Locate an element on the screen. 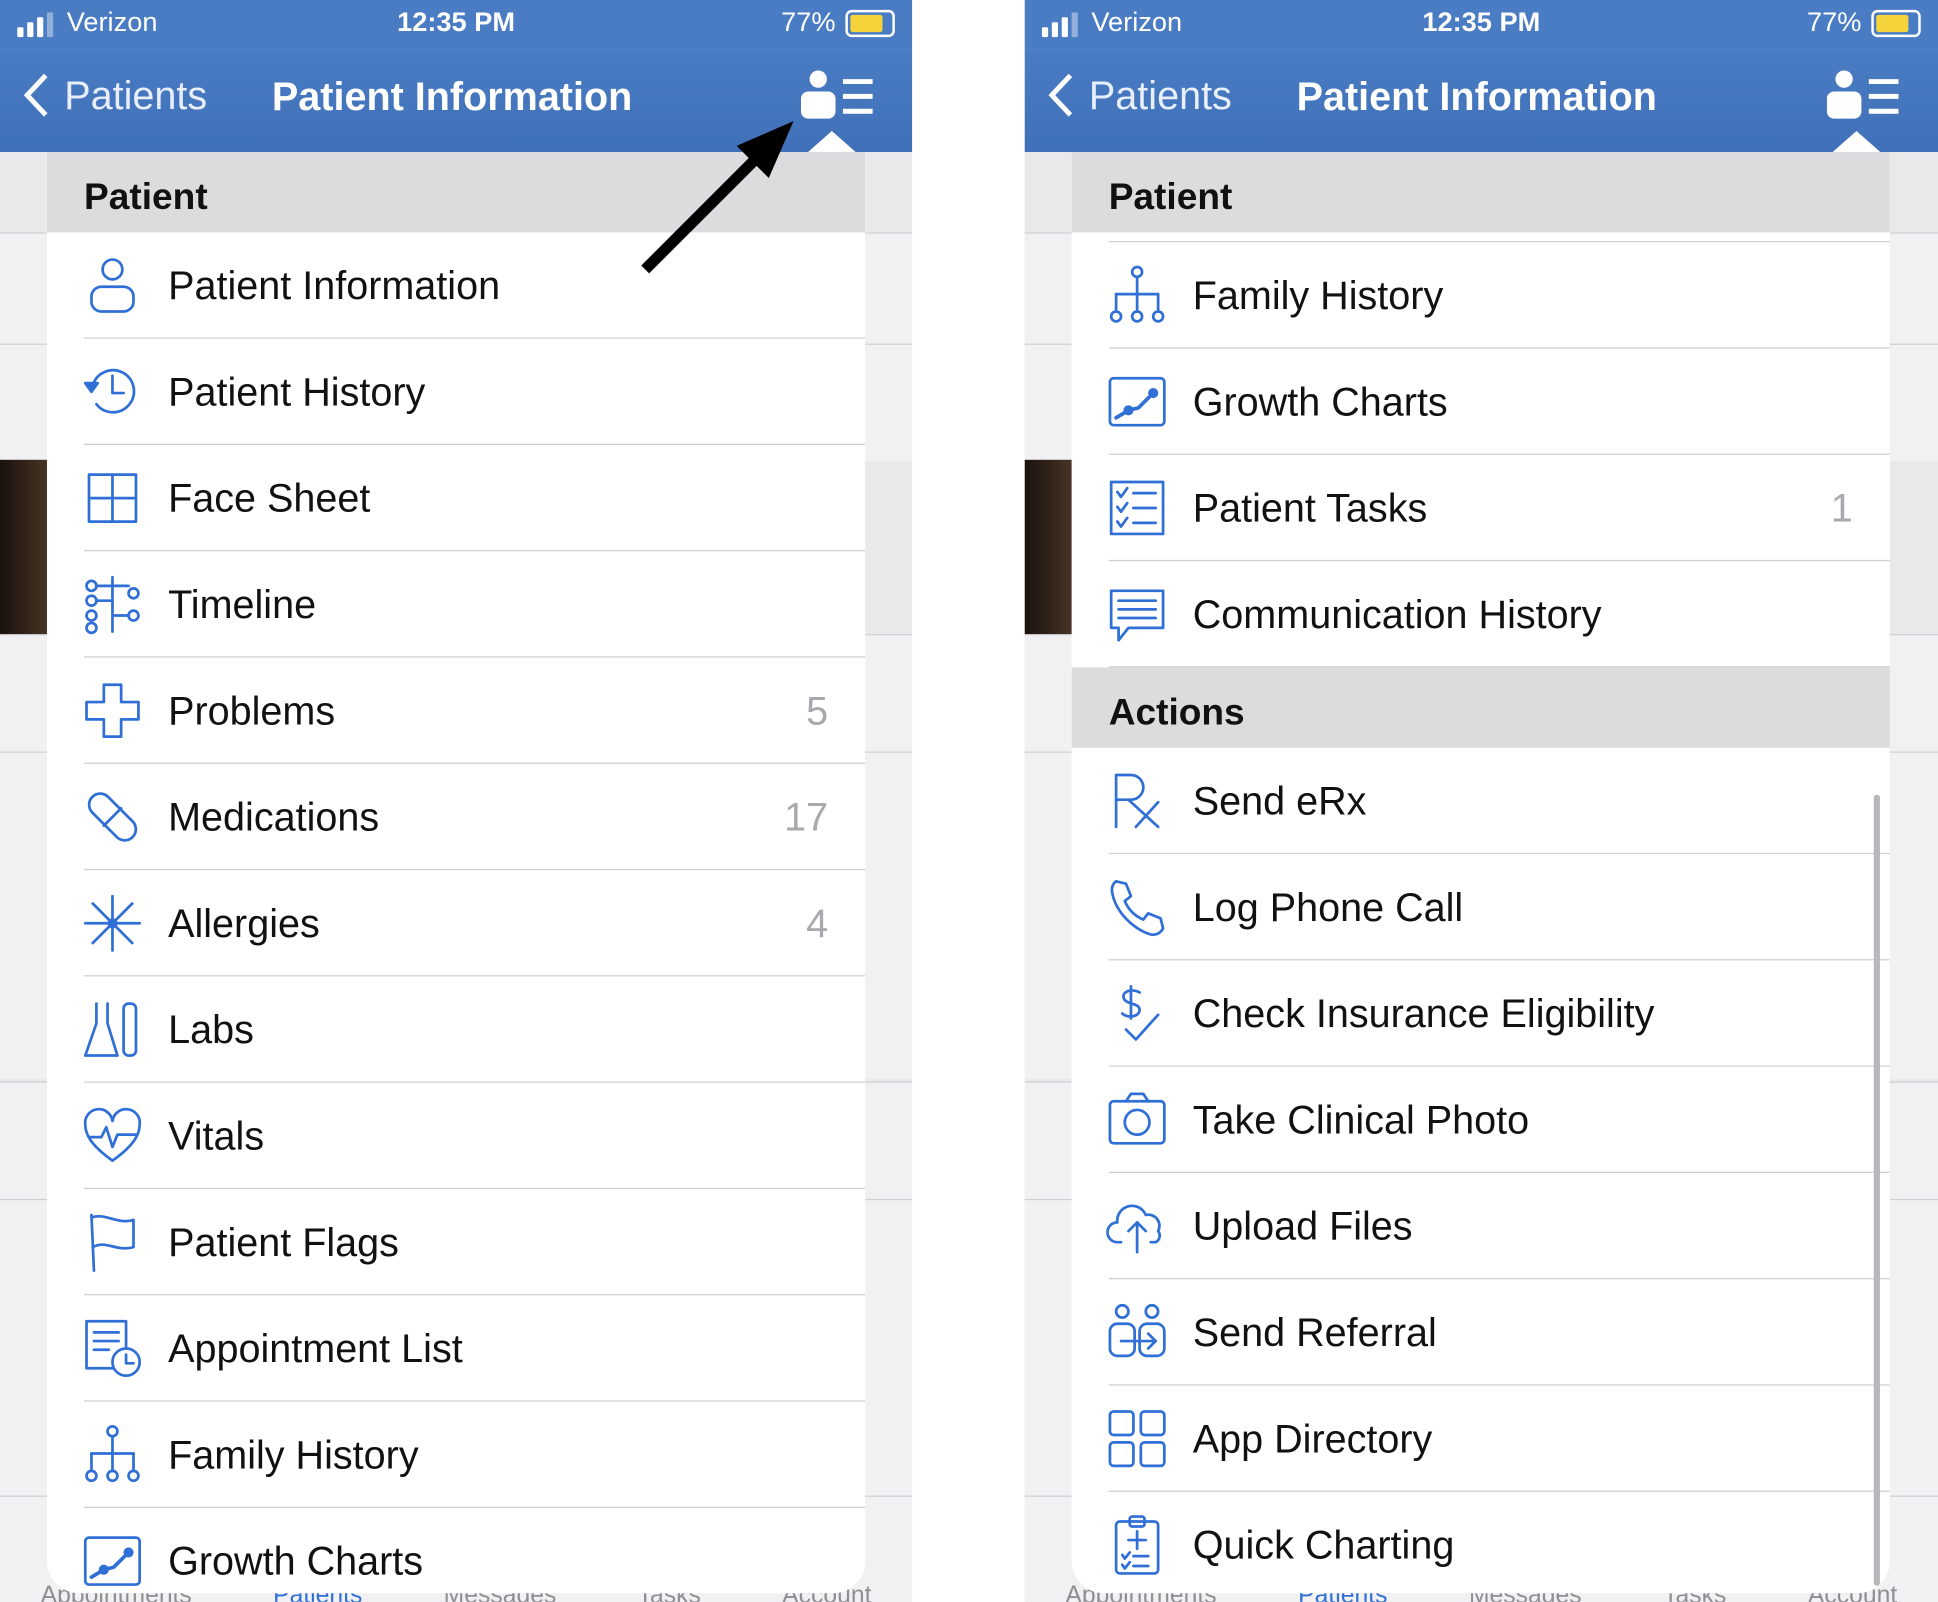 The height and width of the screenshot is (1602, 1938). menu-item-label: Send Referral is located at coordinates (1314, 1332).